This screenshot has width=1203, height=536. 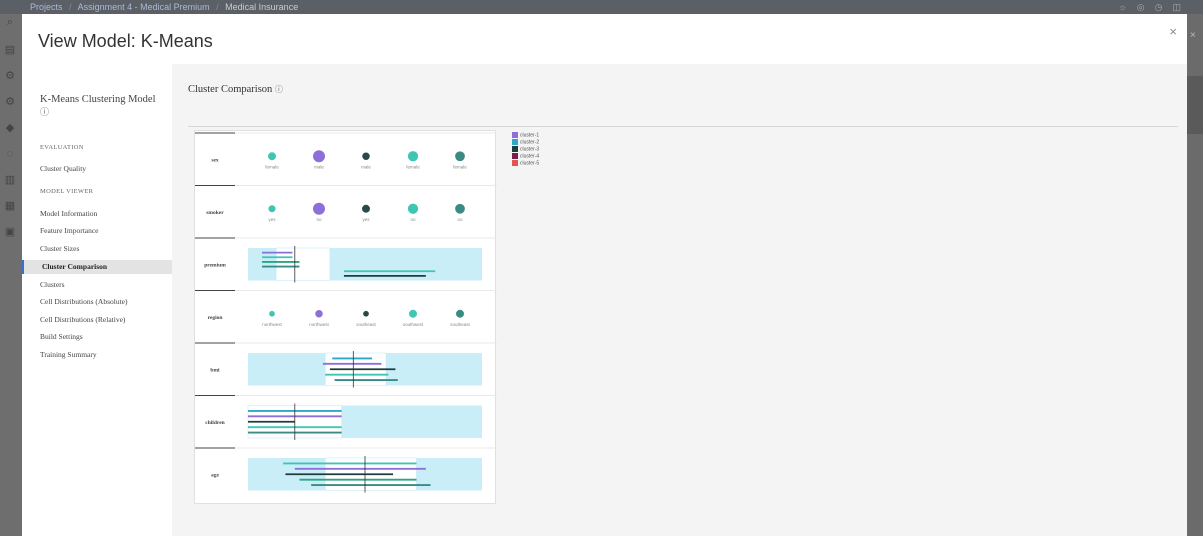 What do you see at coordinates (262, 7) in the screenshot?
I see `breadcrumb-item-current: Medical Insurance` at bounding box center [262, 7].